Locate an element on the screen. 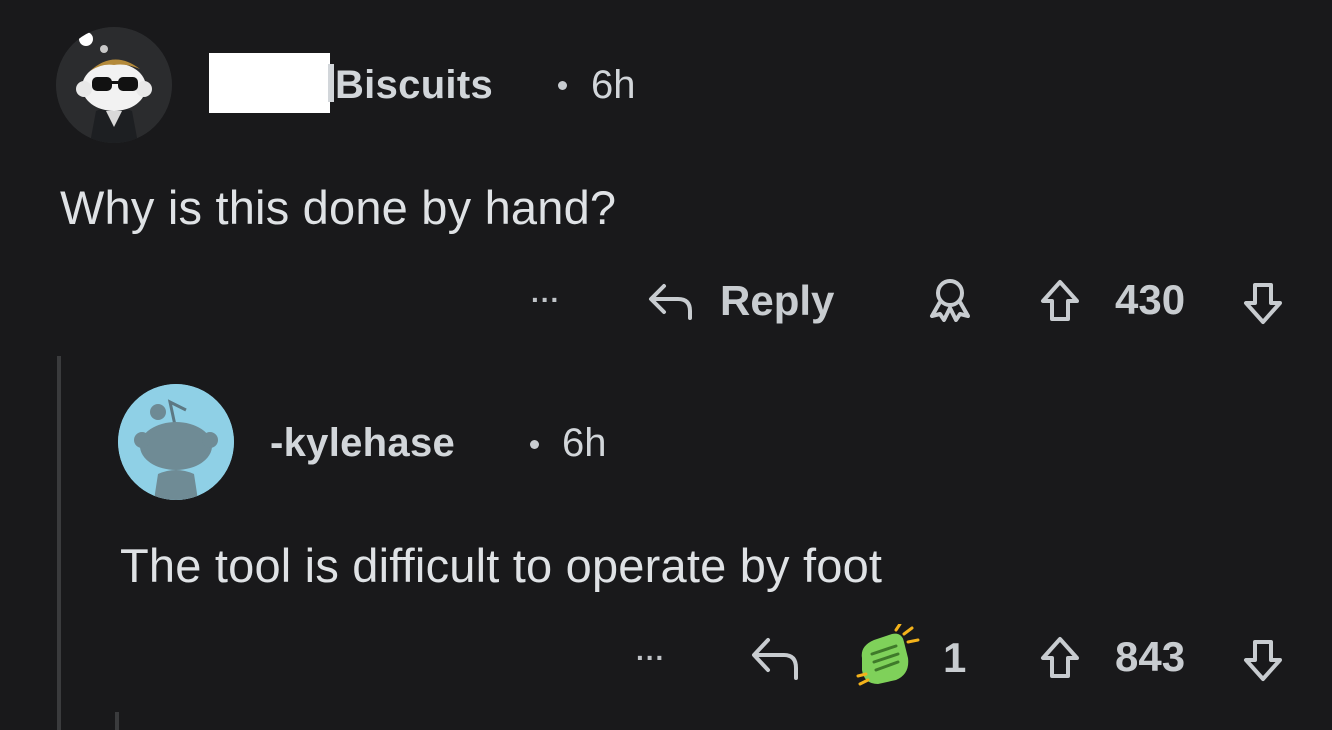 The image size is (1332, 730). avatar is located at coordinates (114, 85).